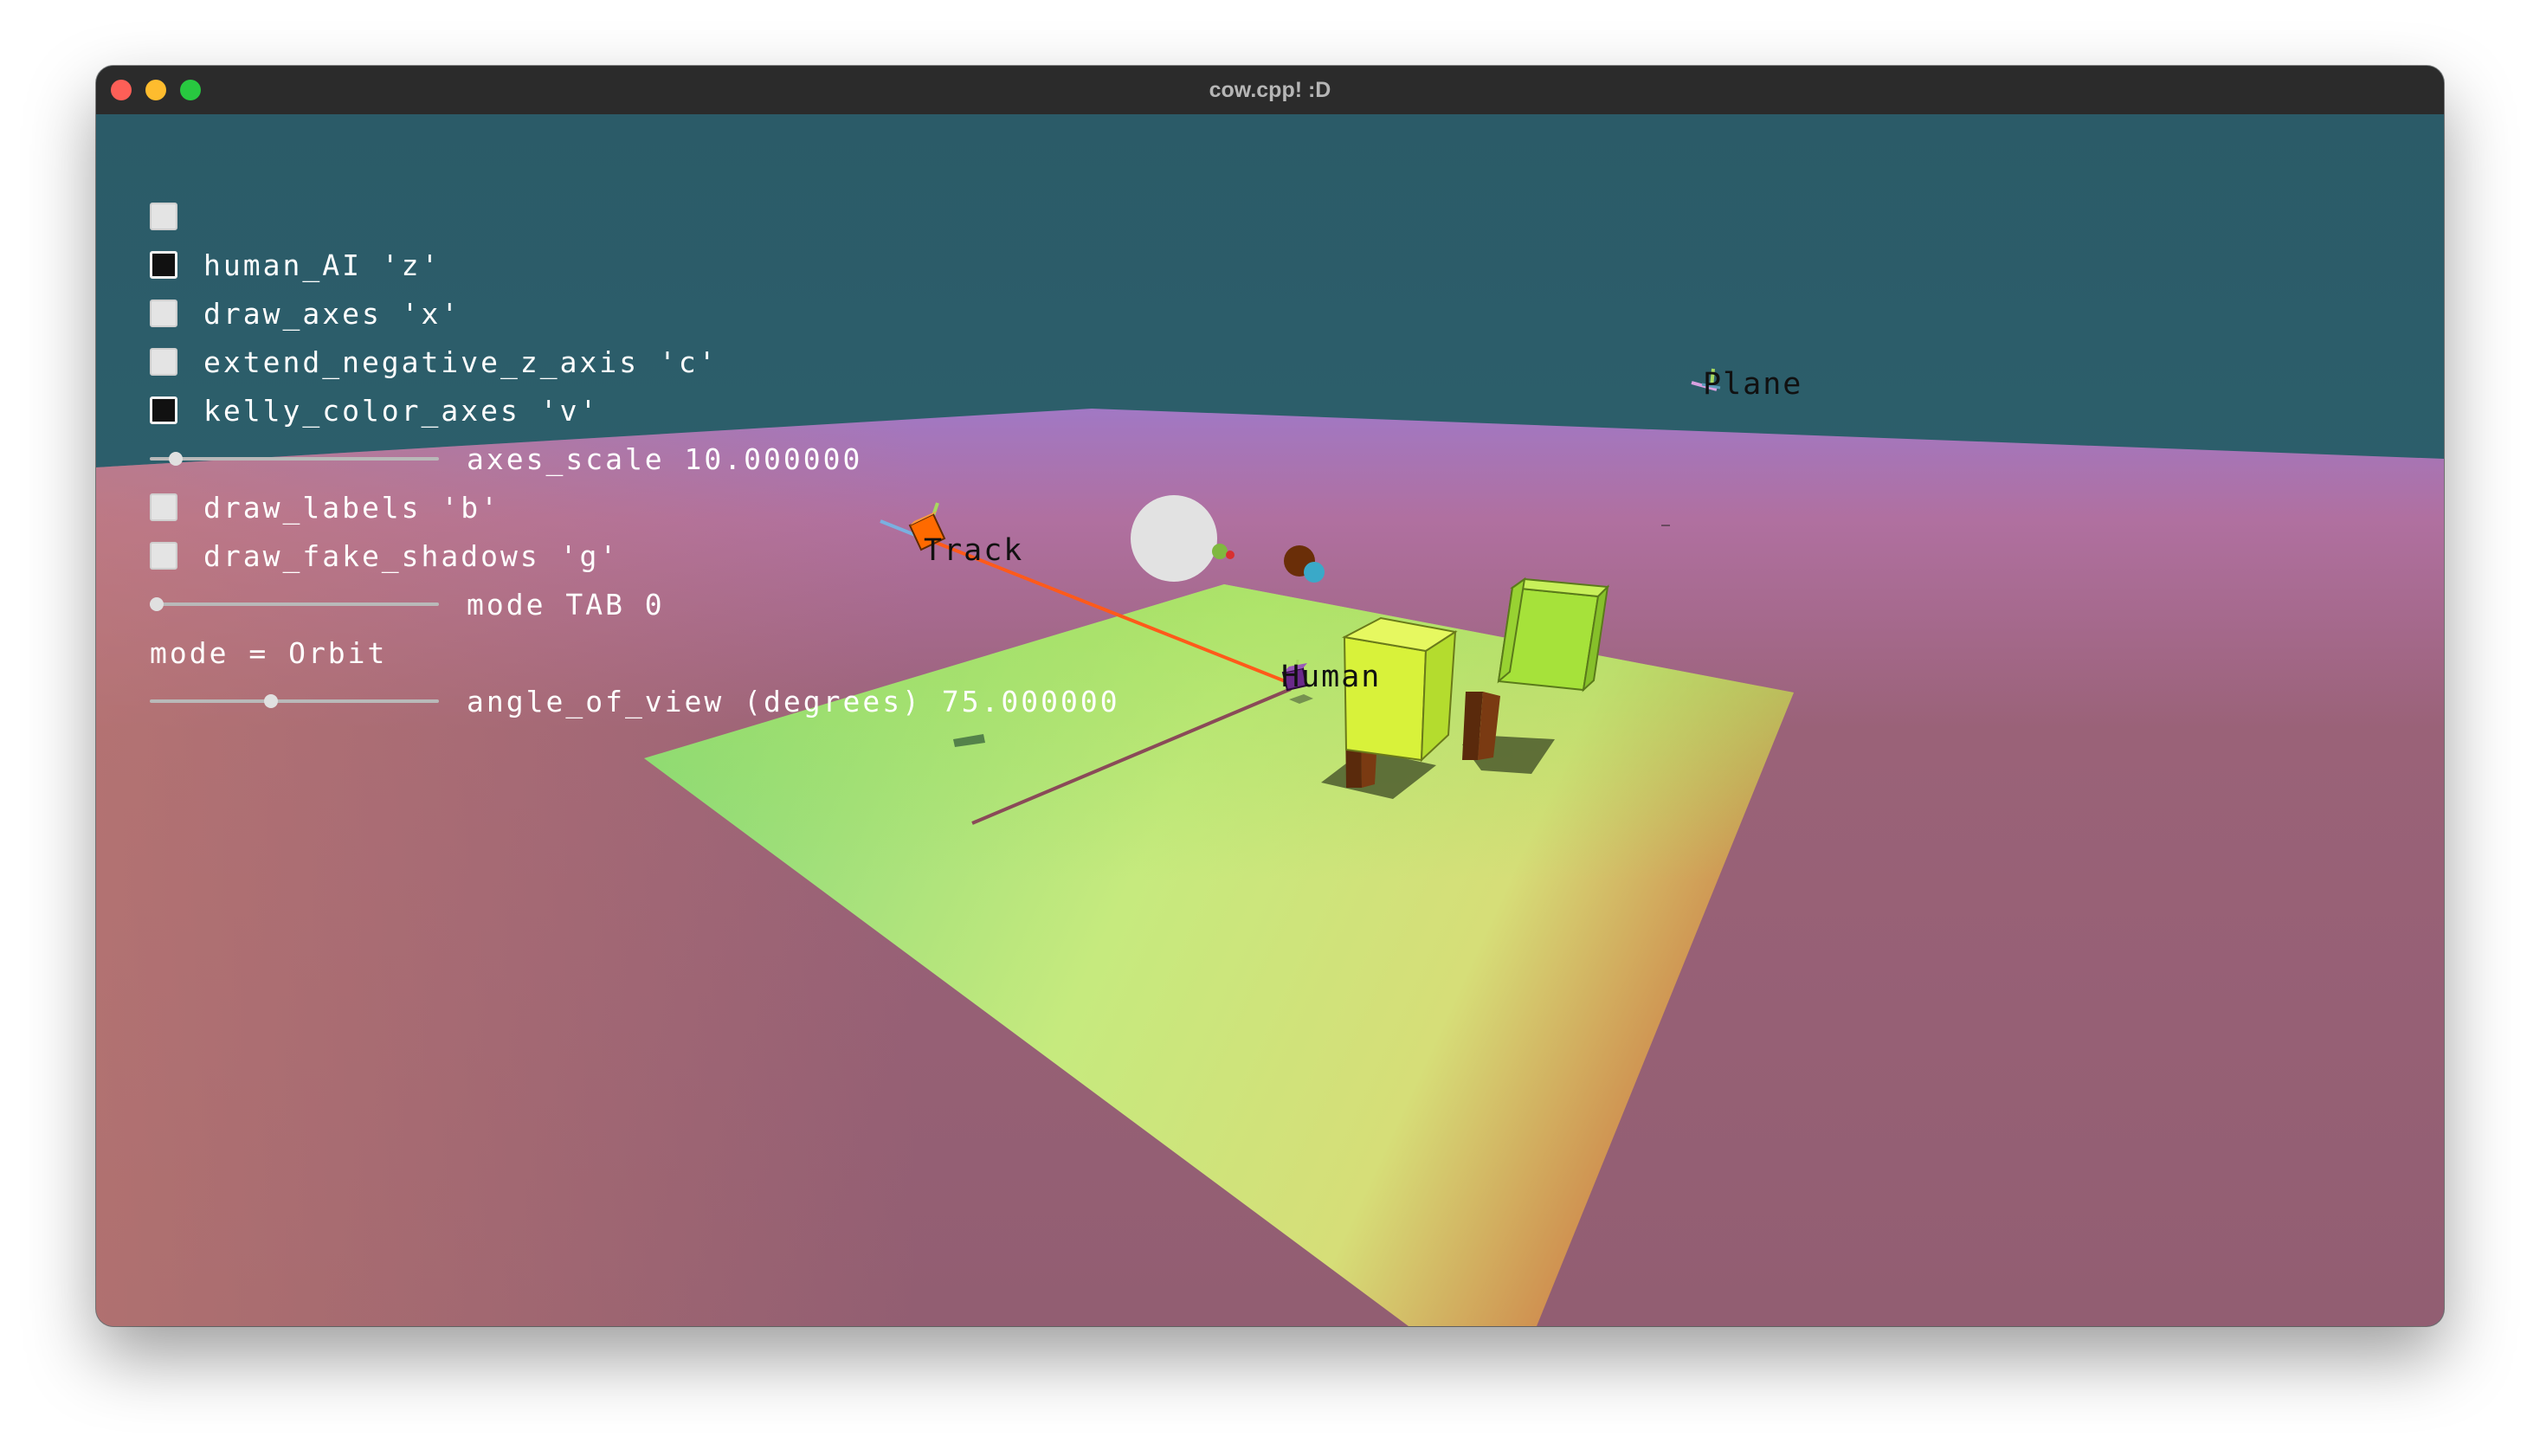  I want to click on window-title: cow.cpp! :D, so click(1270, 90).